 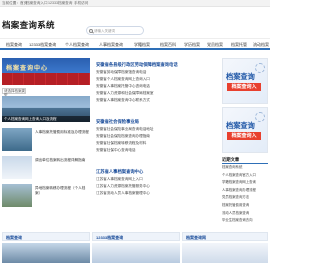 I want to click on recent-post-link: 人事档案查询办理流程, so click(x=245, y=191).